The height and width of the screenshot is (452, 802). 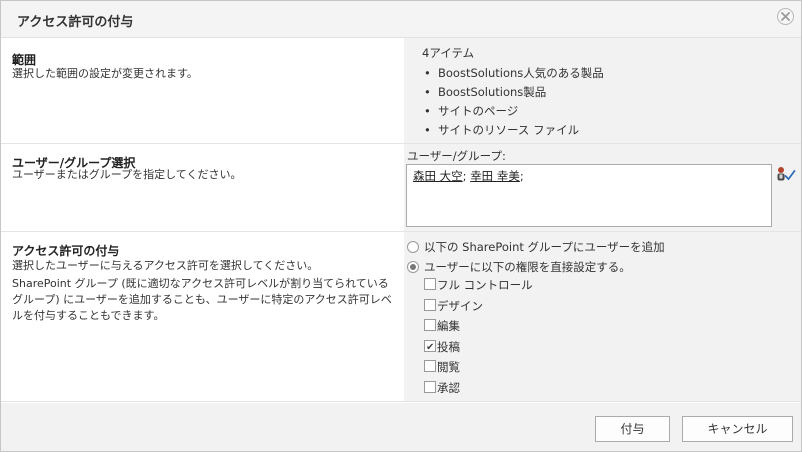 What do you see at coordinates (165, 265) in the screenshot?
I see `permissions-description: 選択したユーザーに与えるアクセス許可を選択してください。` at bounding box center [165, 265].